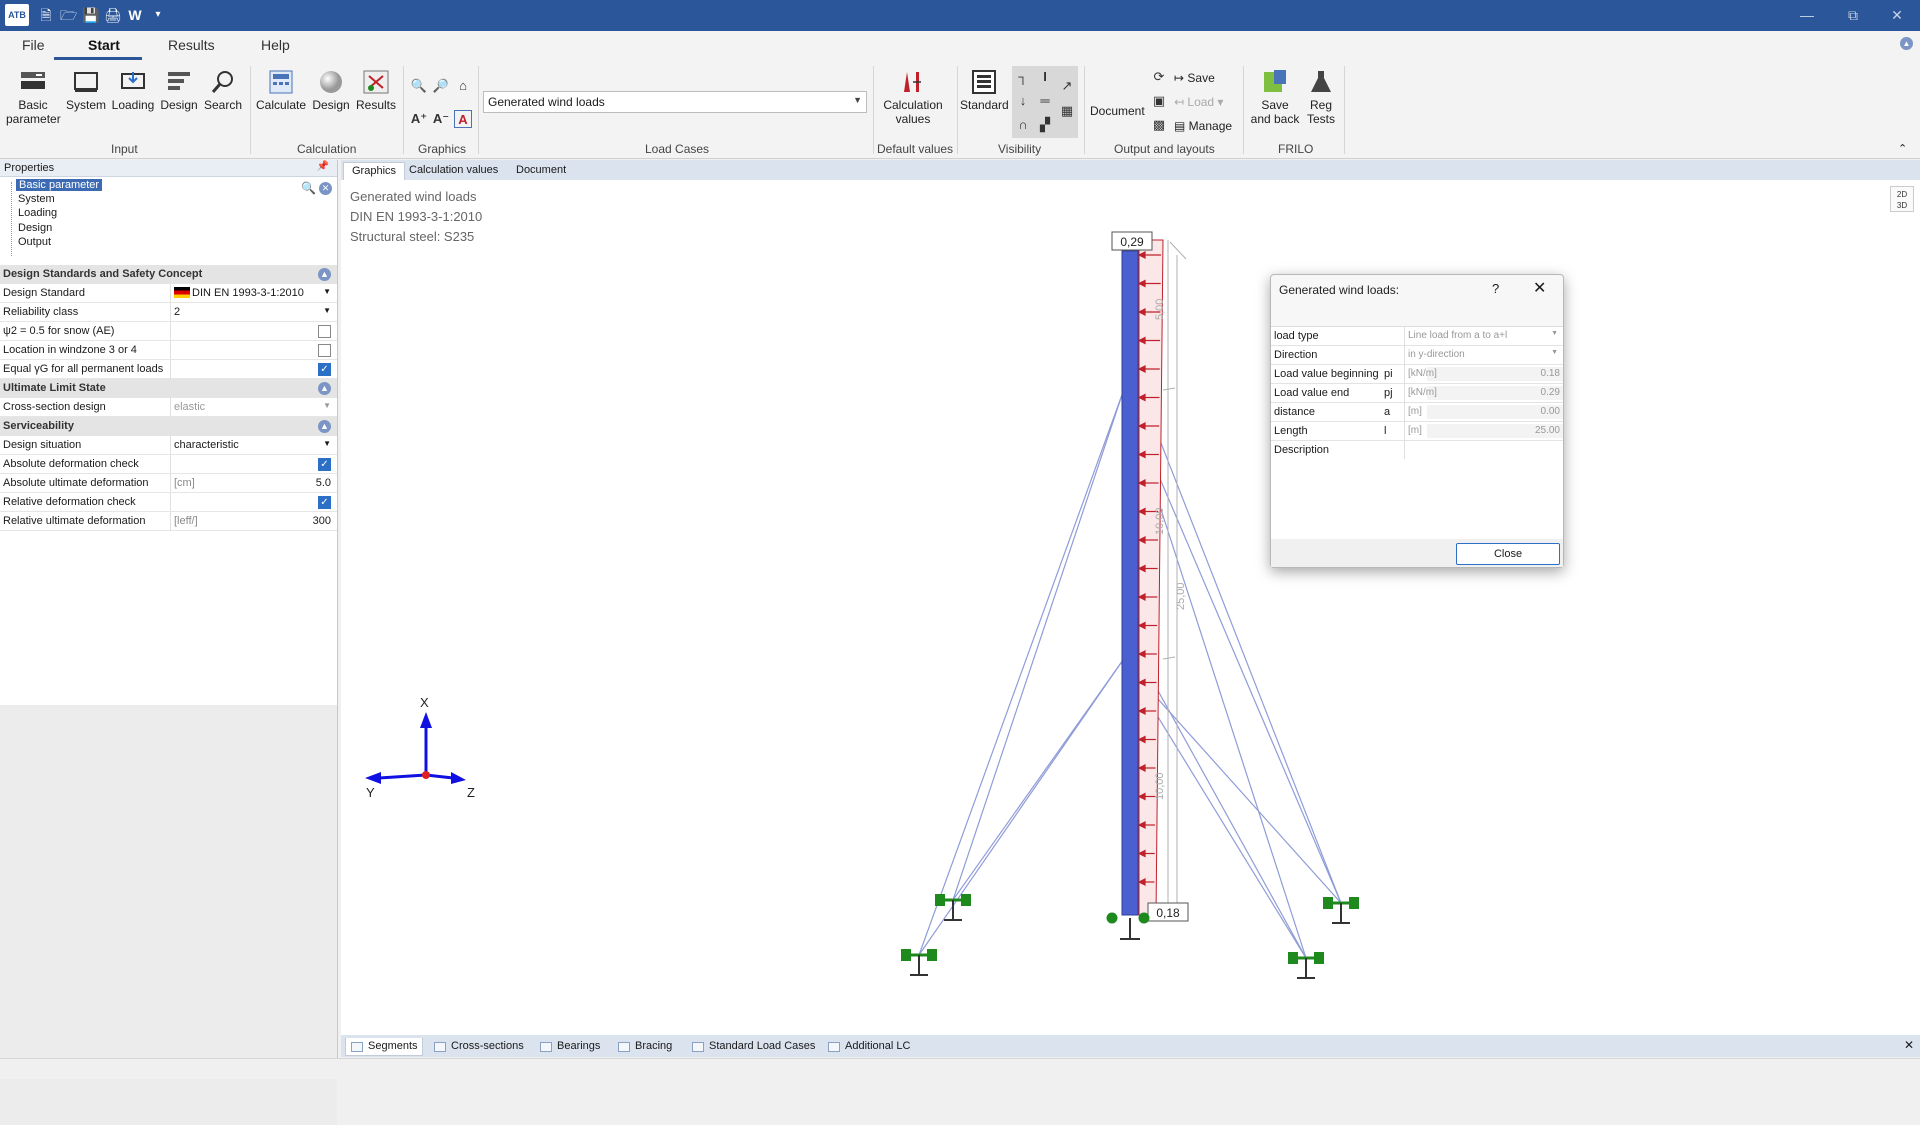 This screenshot has width=1920, height=1125. What do you see at coordinates (1902, 148) in the screenshot?
I see `collapse-ribbon-icon: ⌃` at bounding box center [1902, 148].